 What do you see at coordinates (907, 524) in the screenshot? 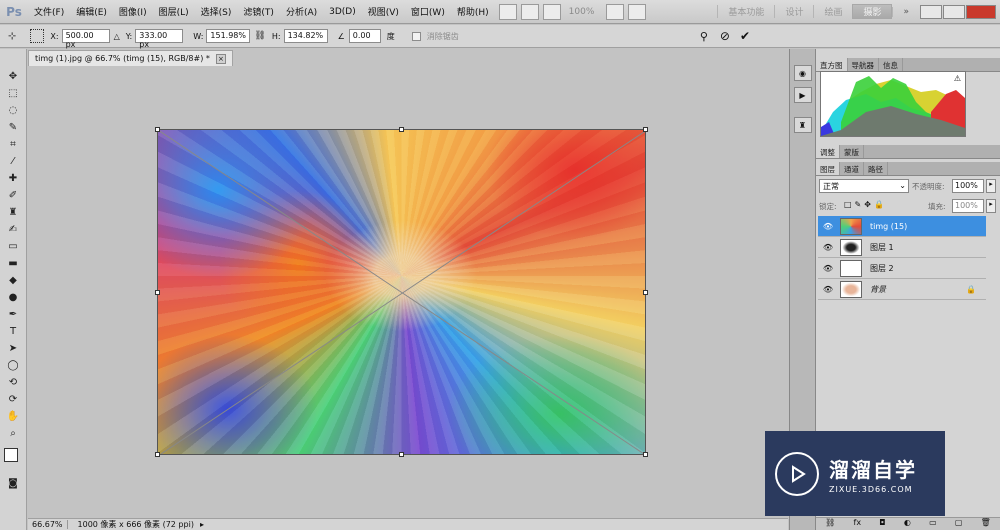
I see `adjustment-layer-icon: ◐` at bounding box center [907, 524].